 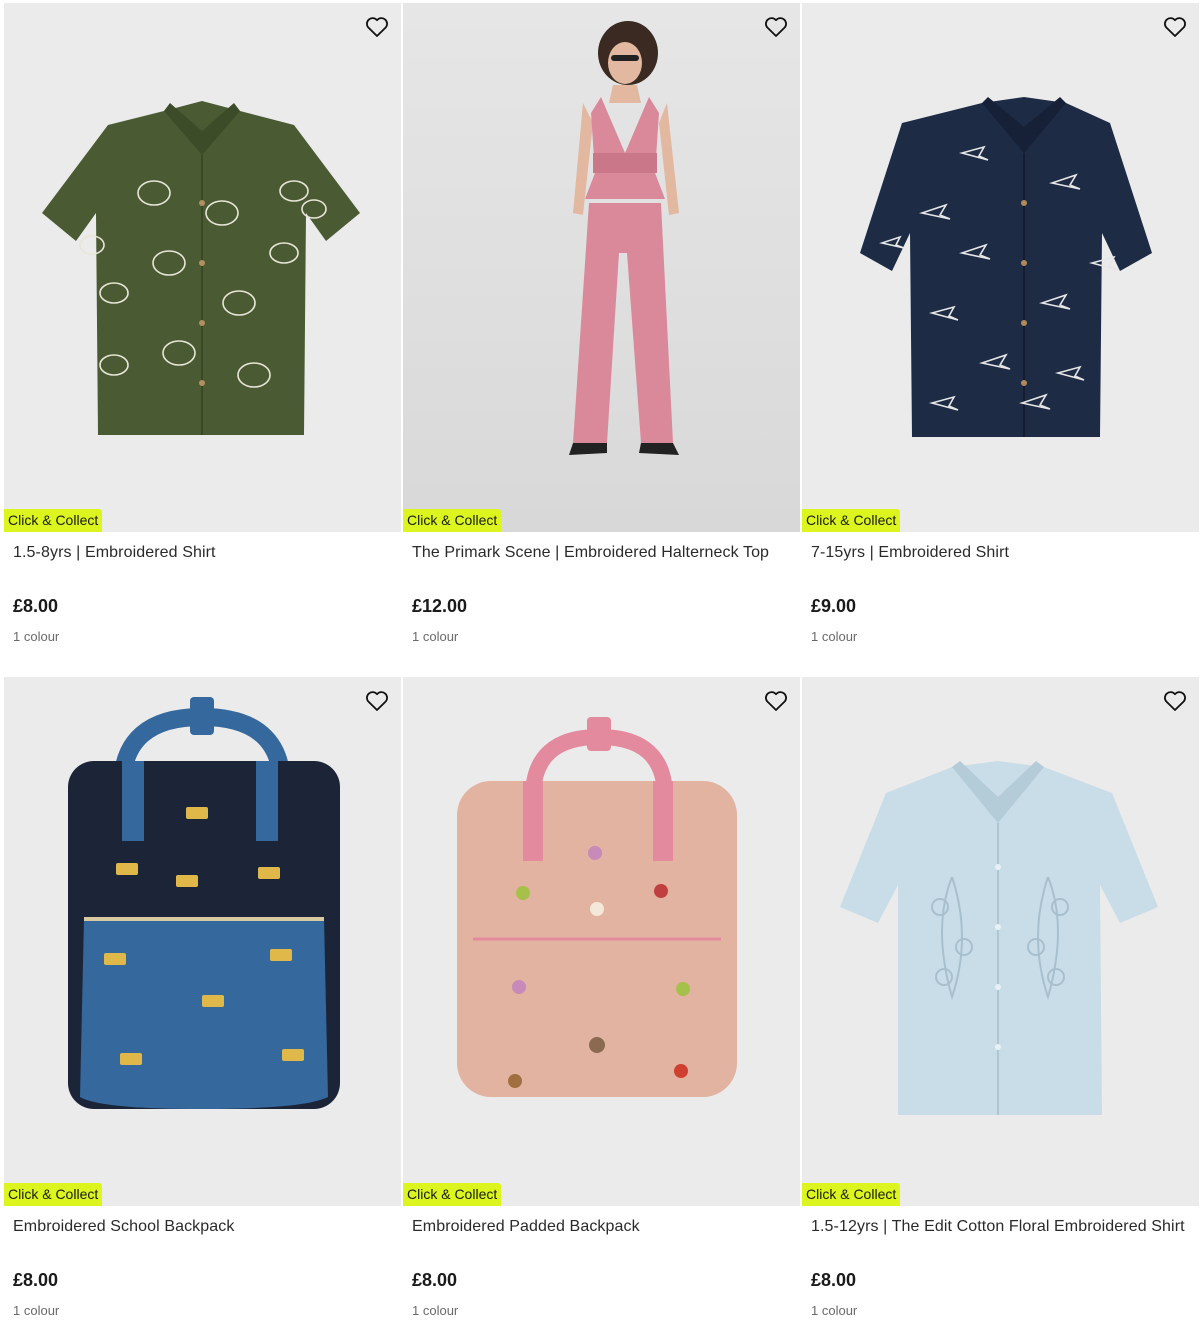 What do you see at coordinates (1000, 564) in the screenshot?
I see `product-title: 7-15yrs | Embroidered Shirt` at bounding box center [1000, 564].